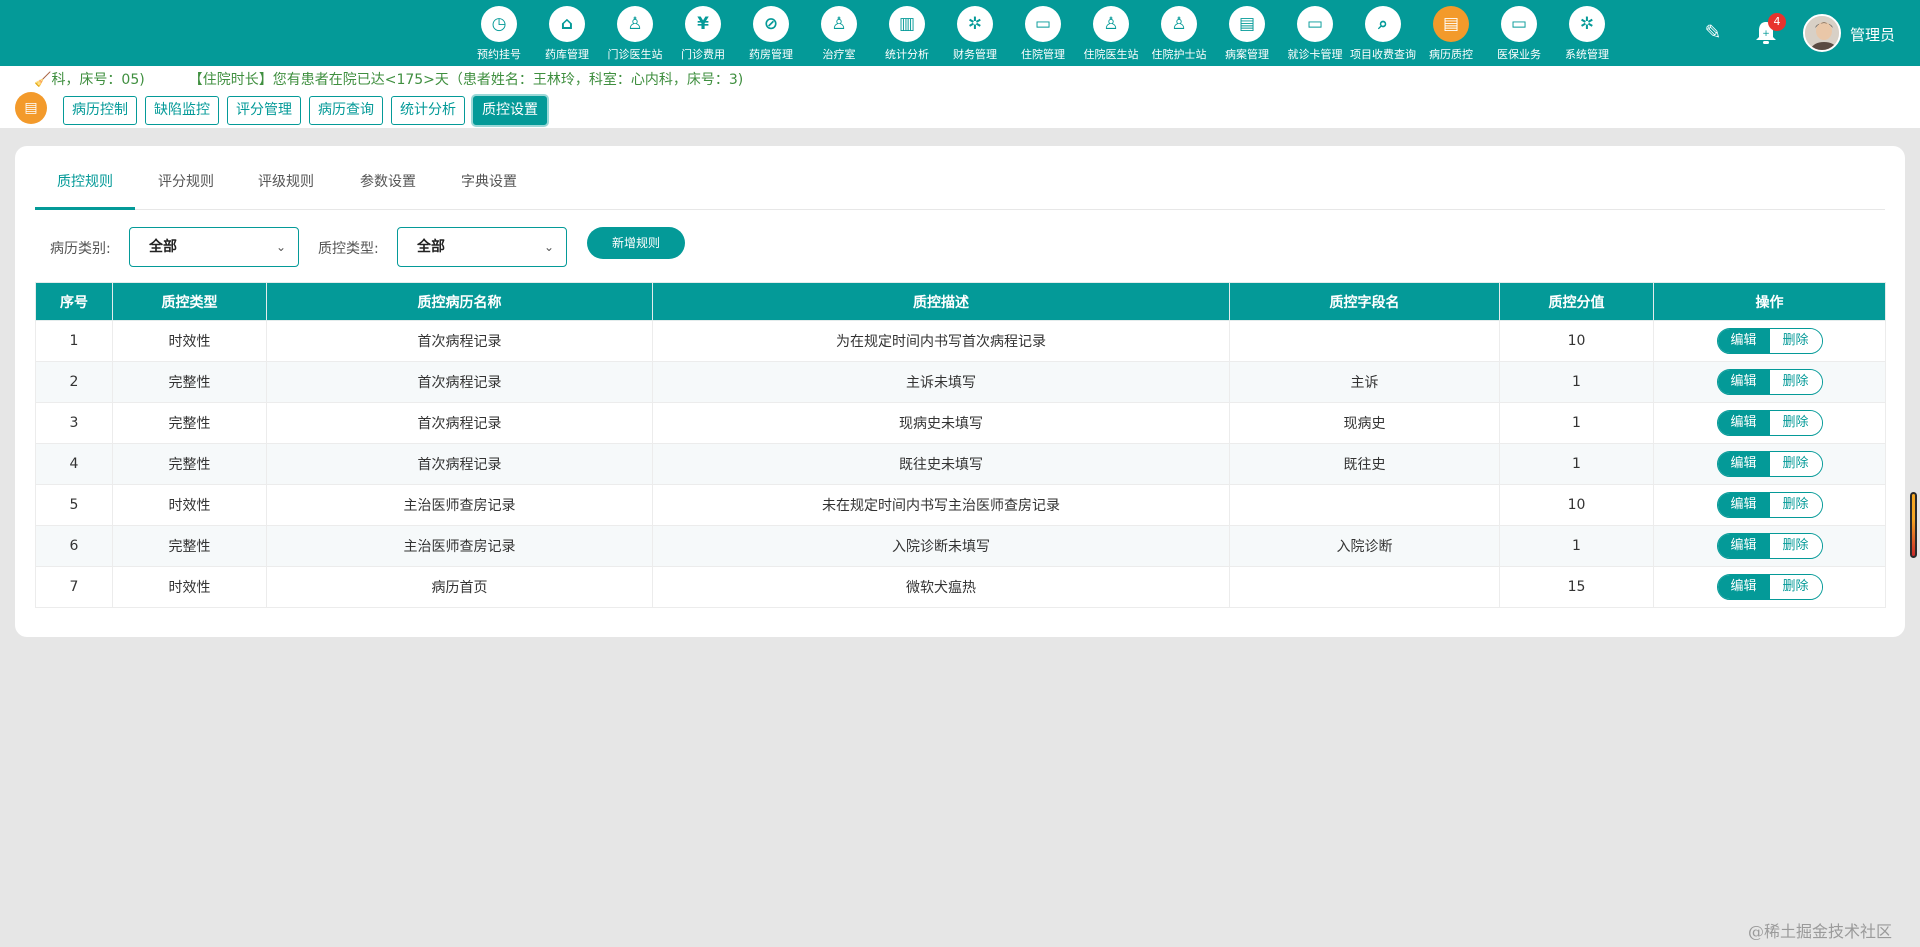  What do you see at coordinates (635, 54) in the screenshot?
I see `nav-item-label: 门诊医生站` at bounding box center [635, 54].